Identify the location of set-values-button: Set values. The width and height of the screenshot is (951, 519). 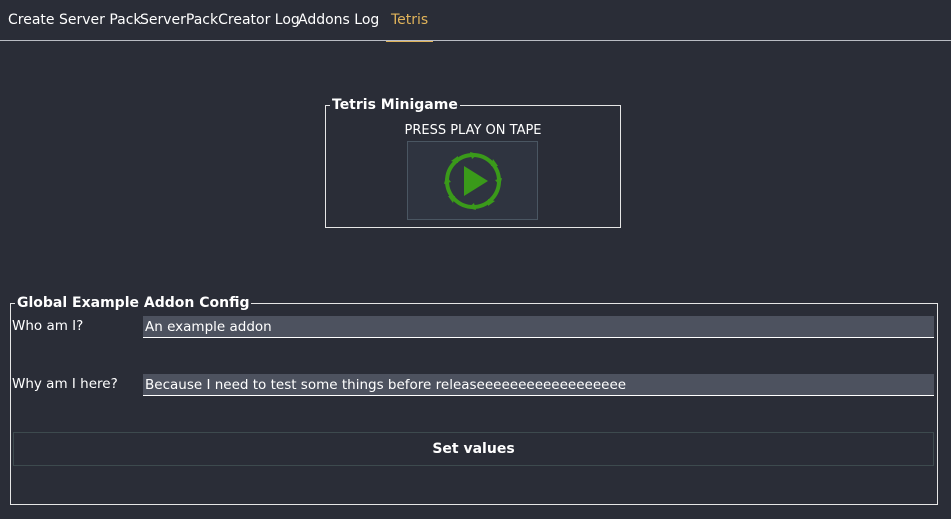
(473, 449).